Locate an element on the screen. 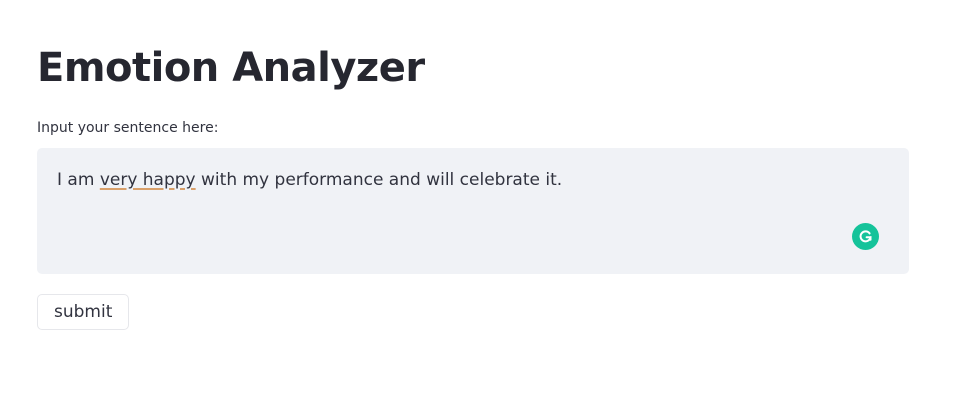 This screenshot has height=414, width=966. flagged-phrase: very happy is located at coordinates (148, 180).